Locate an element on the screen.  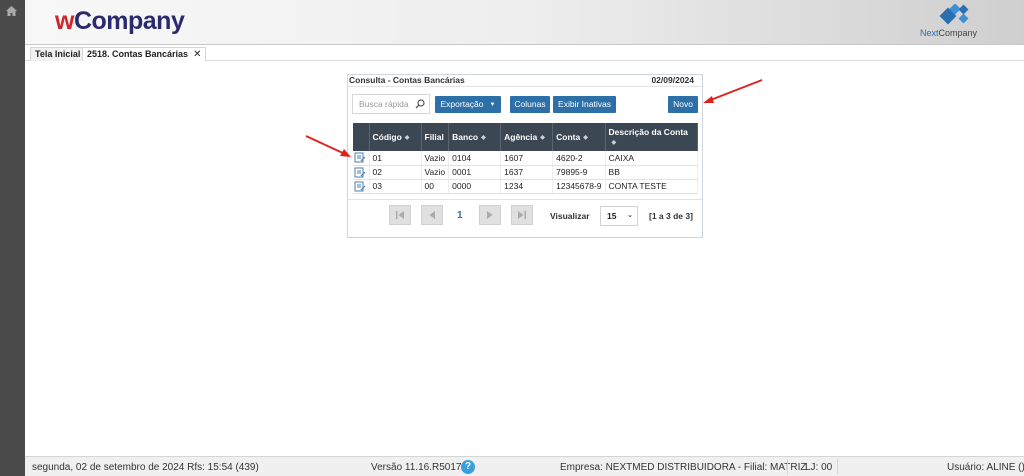
show-inactive-button: Exibir Inativas is located at coordinates (584, 104).